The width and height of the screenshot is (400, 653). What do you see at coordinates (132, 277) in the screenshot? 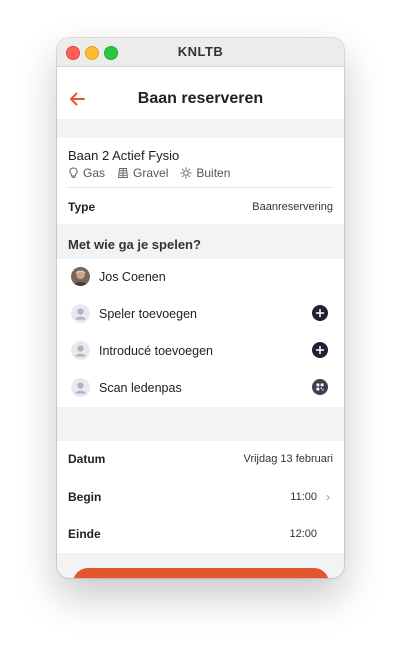
I see `player-name: Jos Coenen` at bounding box center [132, 277].